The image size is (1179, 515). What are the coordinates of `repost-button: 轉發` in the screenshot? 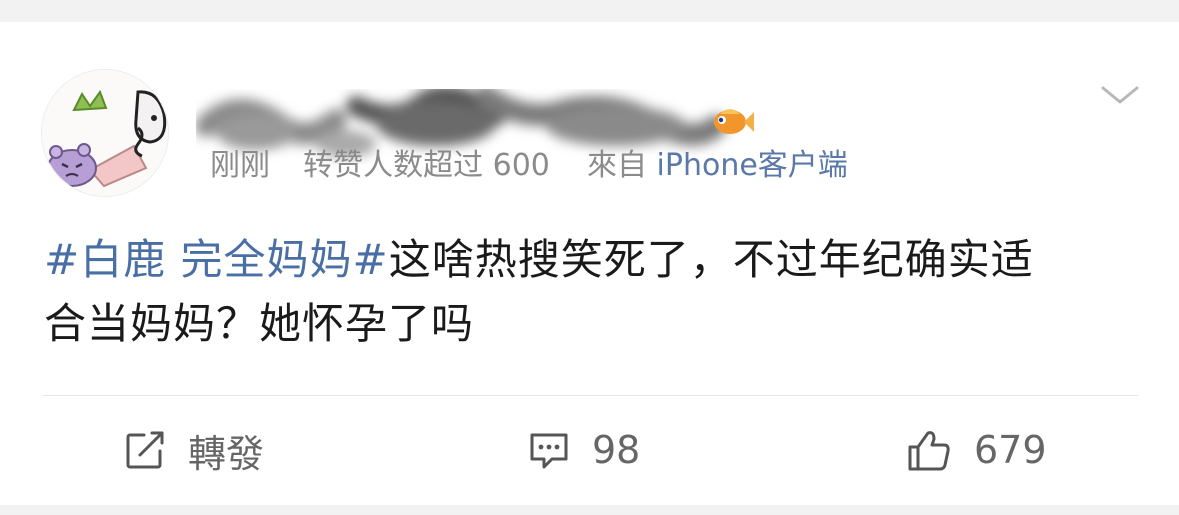 It's located at (194, 450).